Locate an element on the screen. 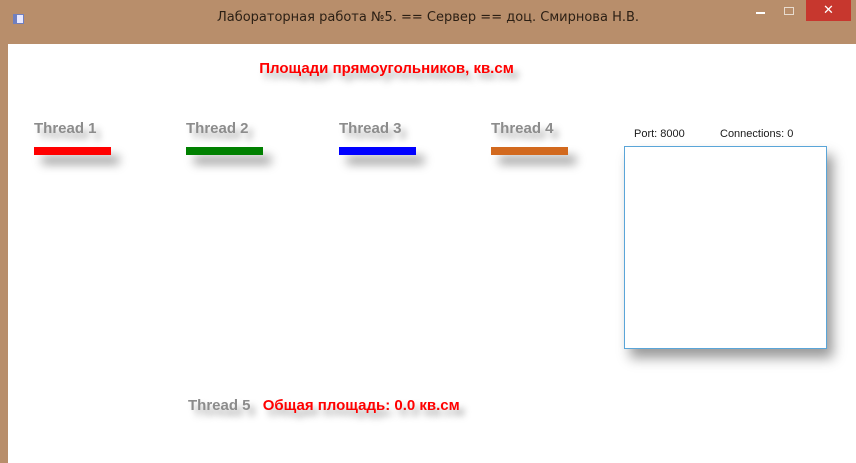  footer-summary: Thread 5 Общая площадь: 0.0 кв.см is located at coordinates (324, 405).